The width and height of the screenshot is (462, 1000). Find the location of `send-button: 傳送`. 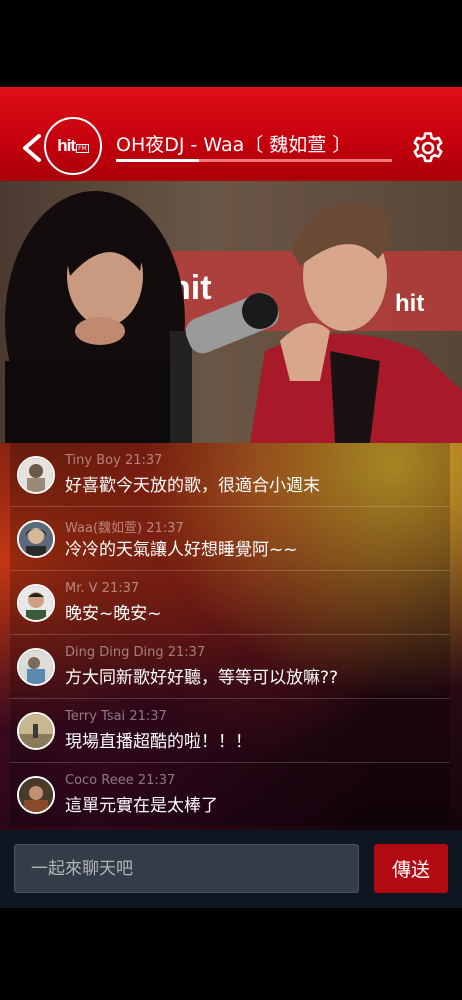

send-button: 傳送 is located at coordinates (411, 868).